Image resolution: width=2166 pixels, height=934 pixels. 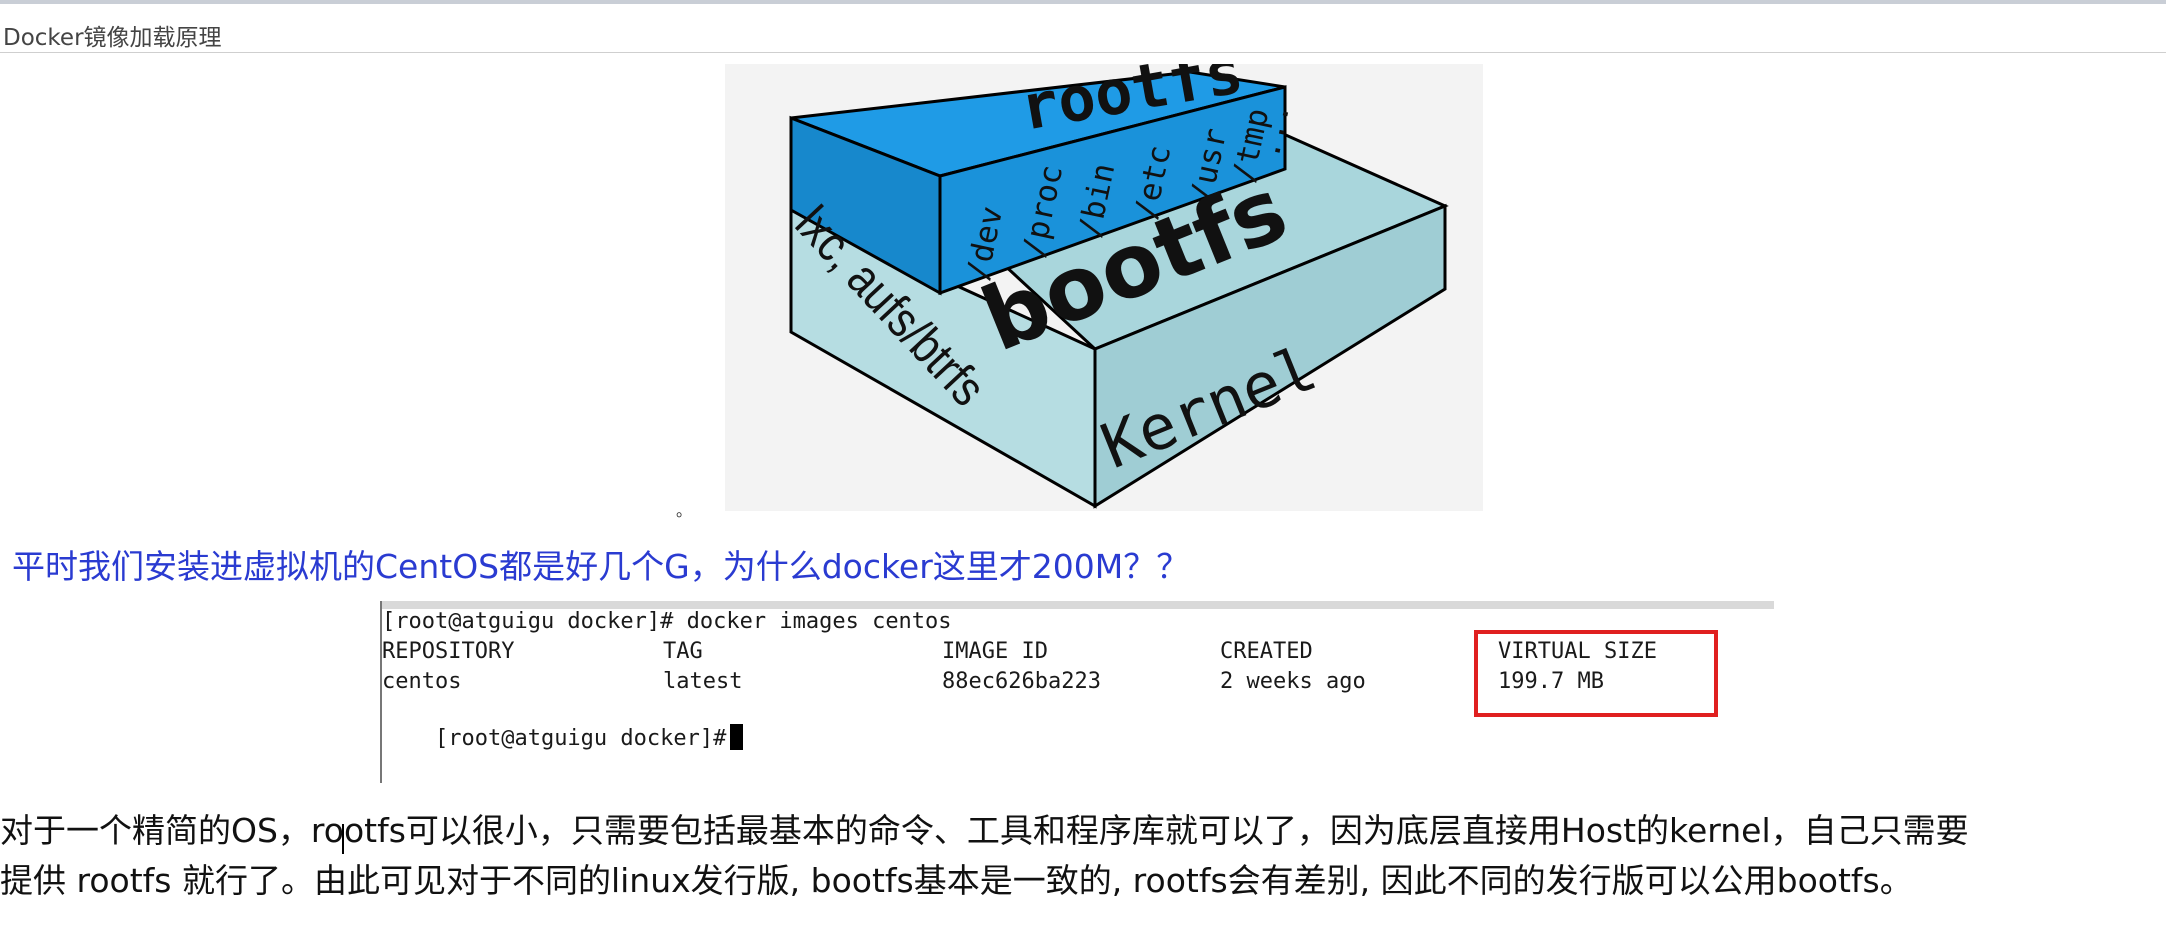 What do you see at coordinates (1083, 28) in the screenshot?
I see `document-header: Docker镜像加载原理` at bounding box center [1083, 28].